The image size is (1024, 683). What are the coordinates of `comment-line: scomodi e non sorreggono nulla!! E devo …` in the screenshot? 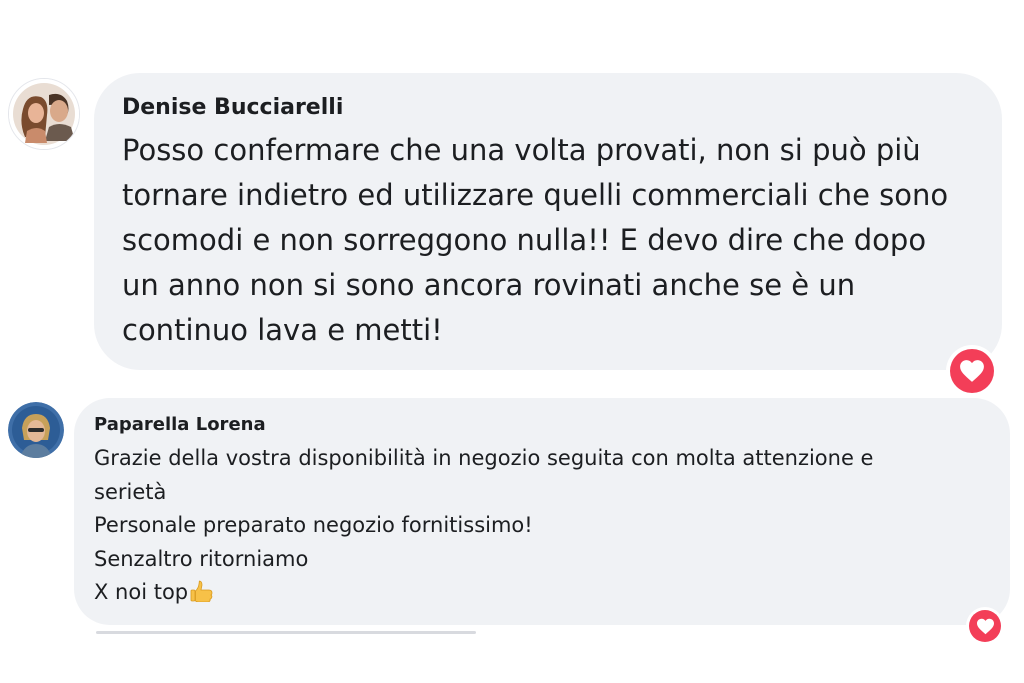 It's located at (524, 240).